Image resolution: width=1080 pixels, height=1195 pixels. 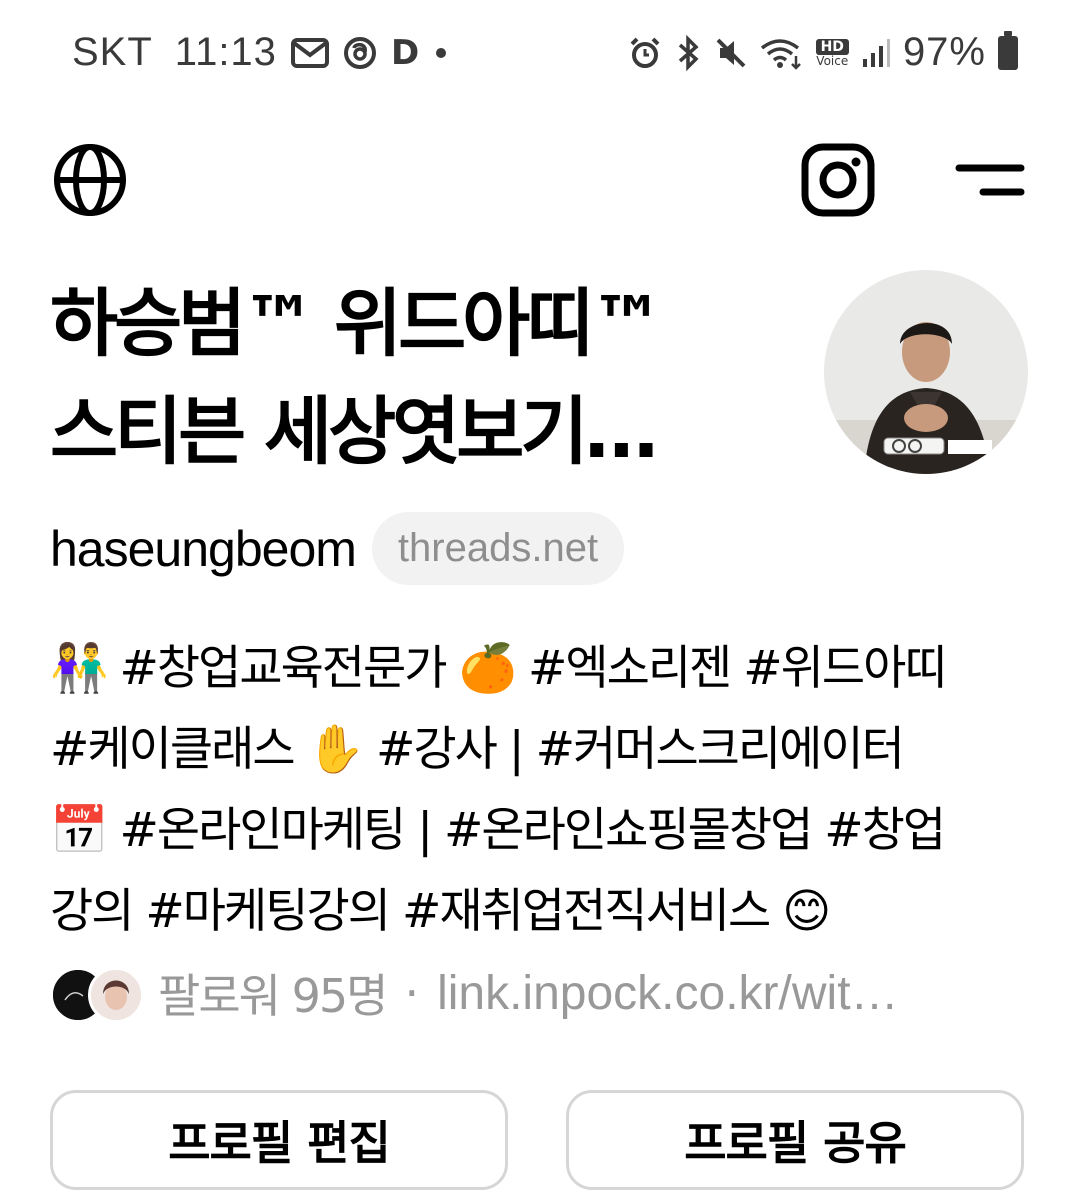 I want to click on d-app-icon: D, so click(x=405, y=53).